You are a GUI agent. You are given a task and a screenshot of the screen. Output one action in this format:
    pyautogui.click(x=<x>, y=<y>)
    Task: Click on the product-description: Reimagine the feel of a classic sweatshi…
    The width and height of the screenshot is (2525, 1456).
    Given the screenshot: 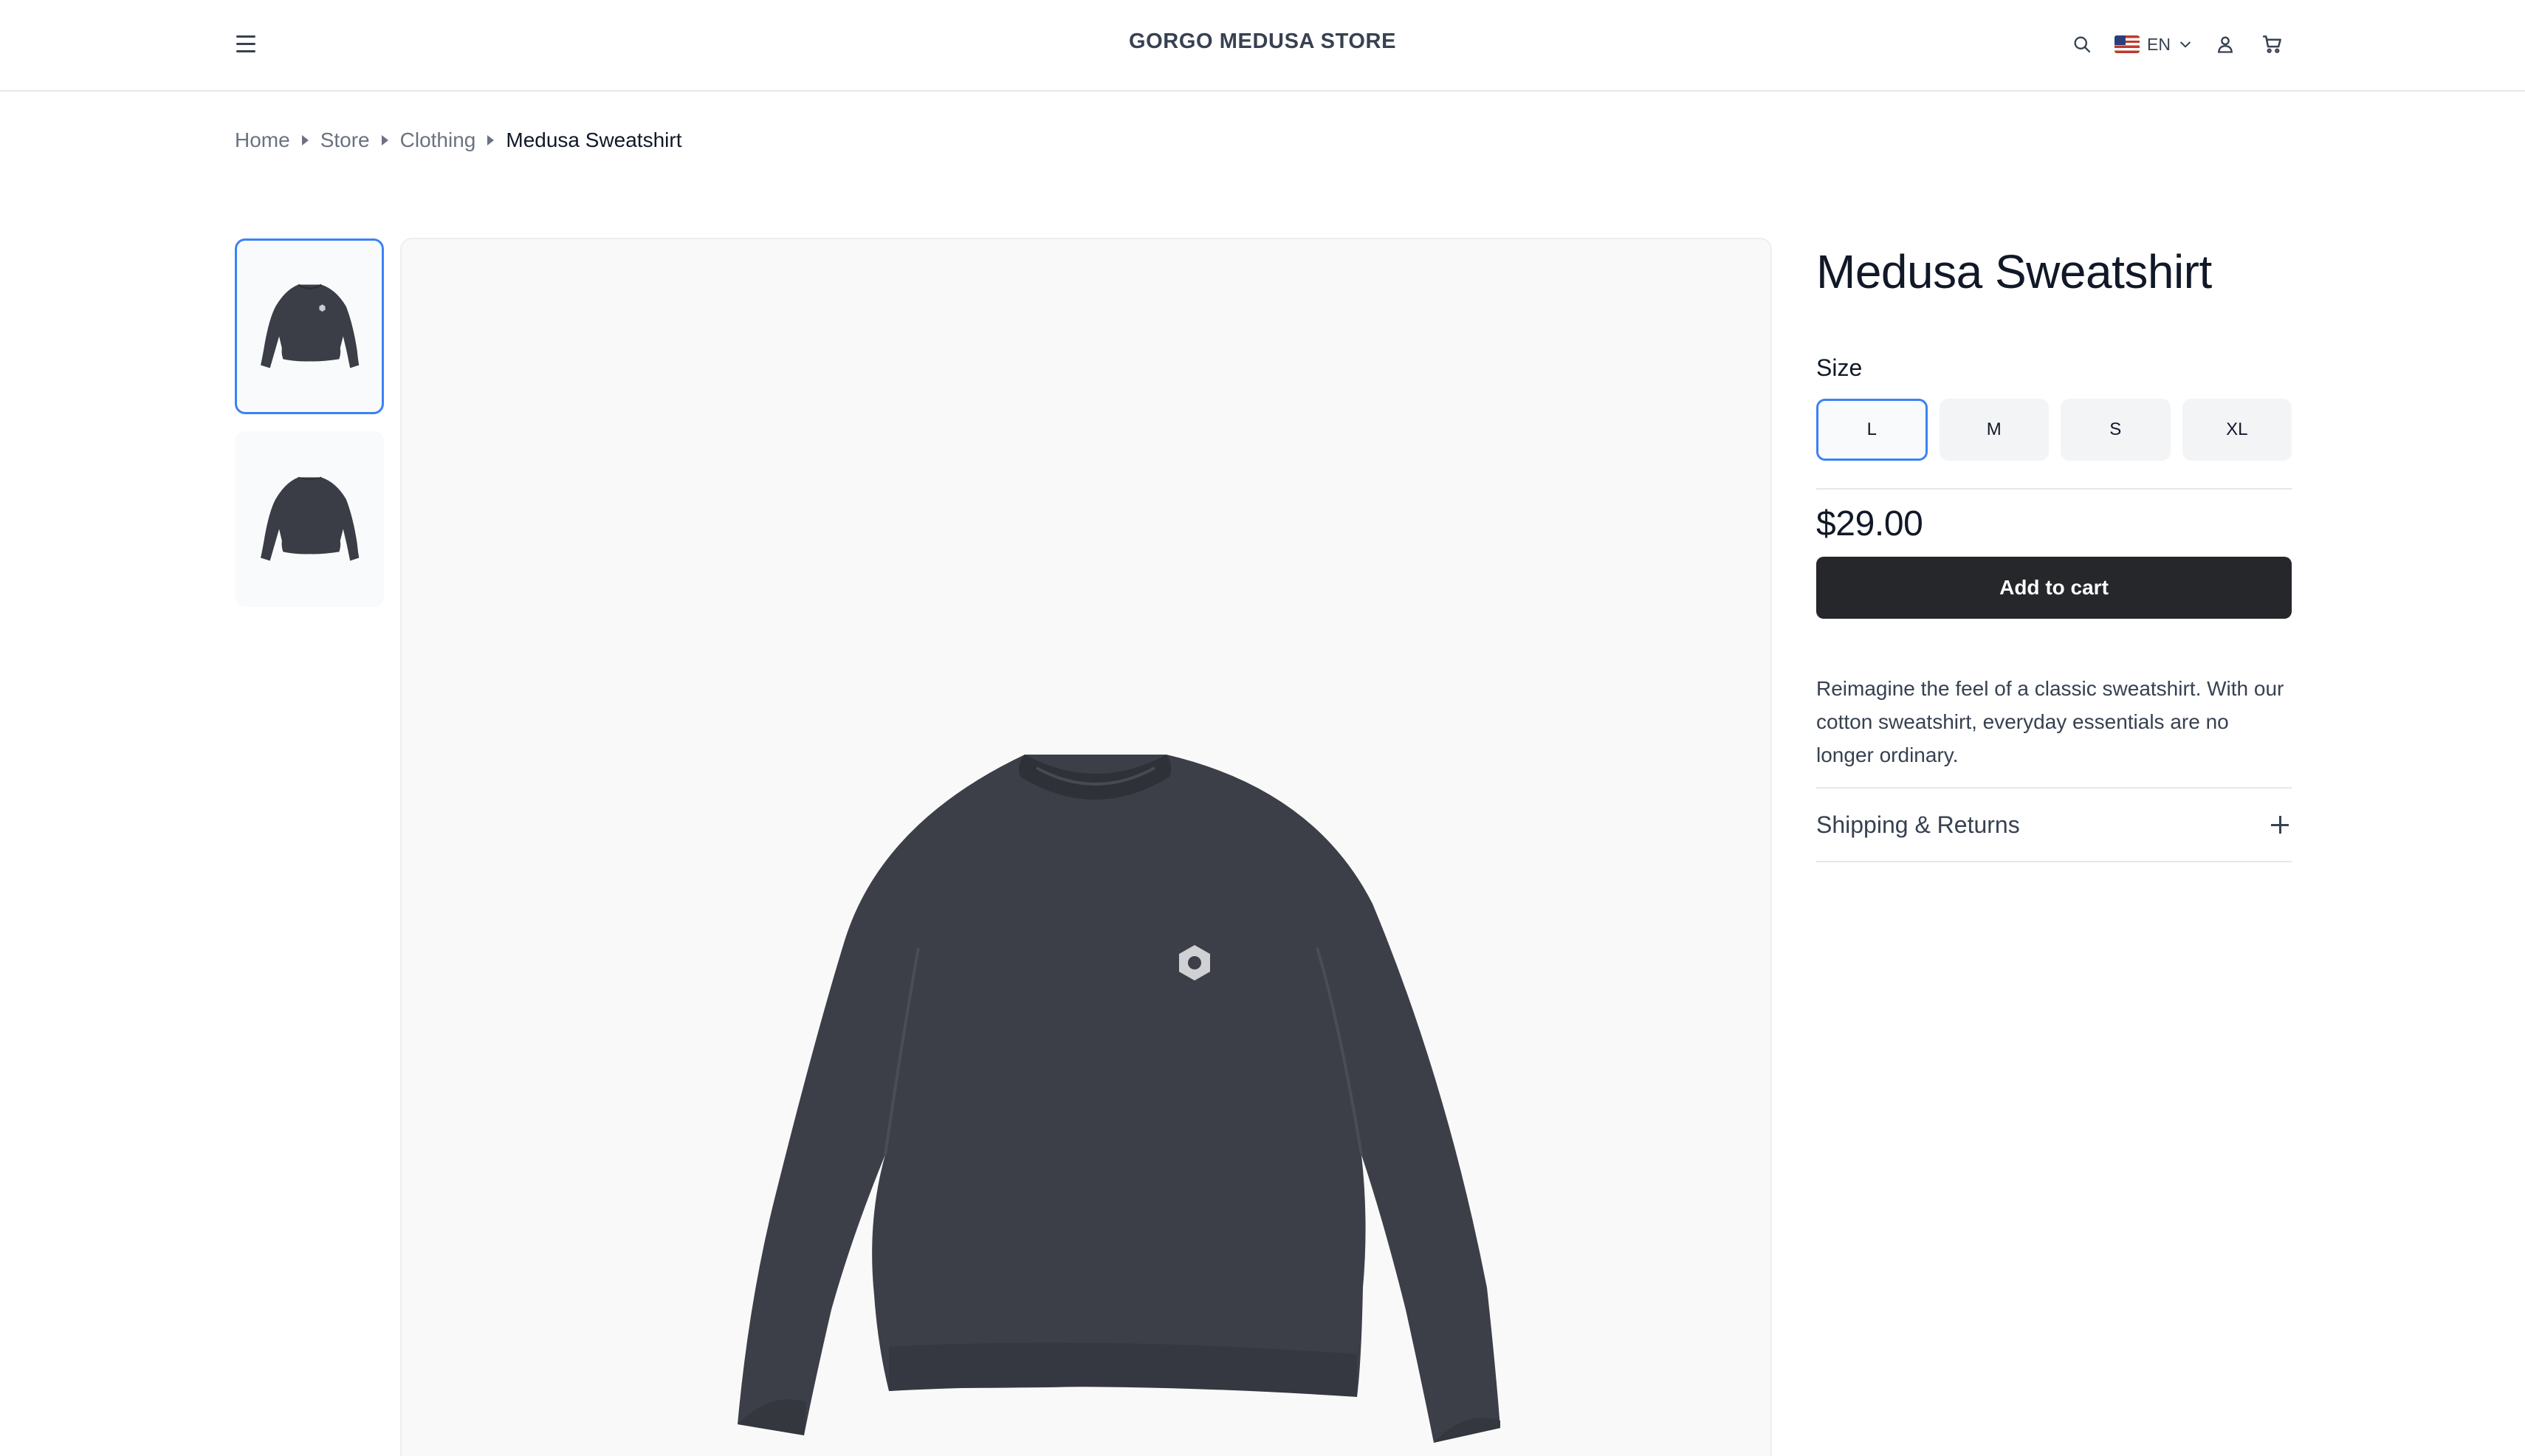 What is the action you would take?
    pyautogui.click(x=2050, y=722)
    